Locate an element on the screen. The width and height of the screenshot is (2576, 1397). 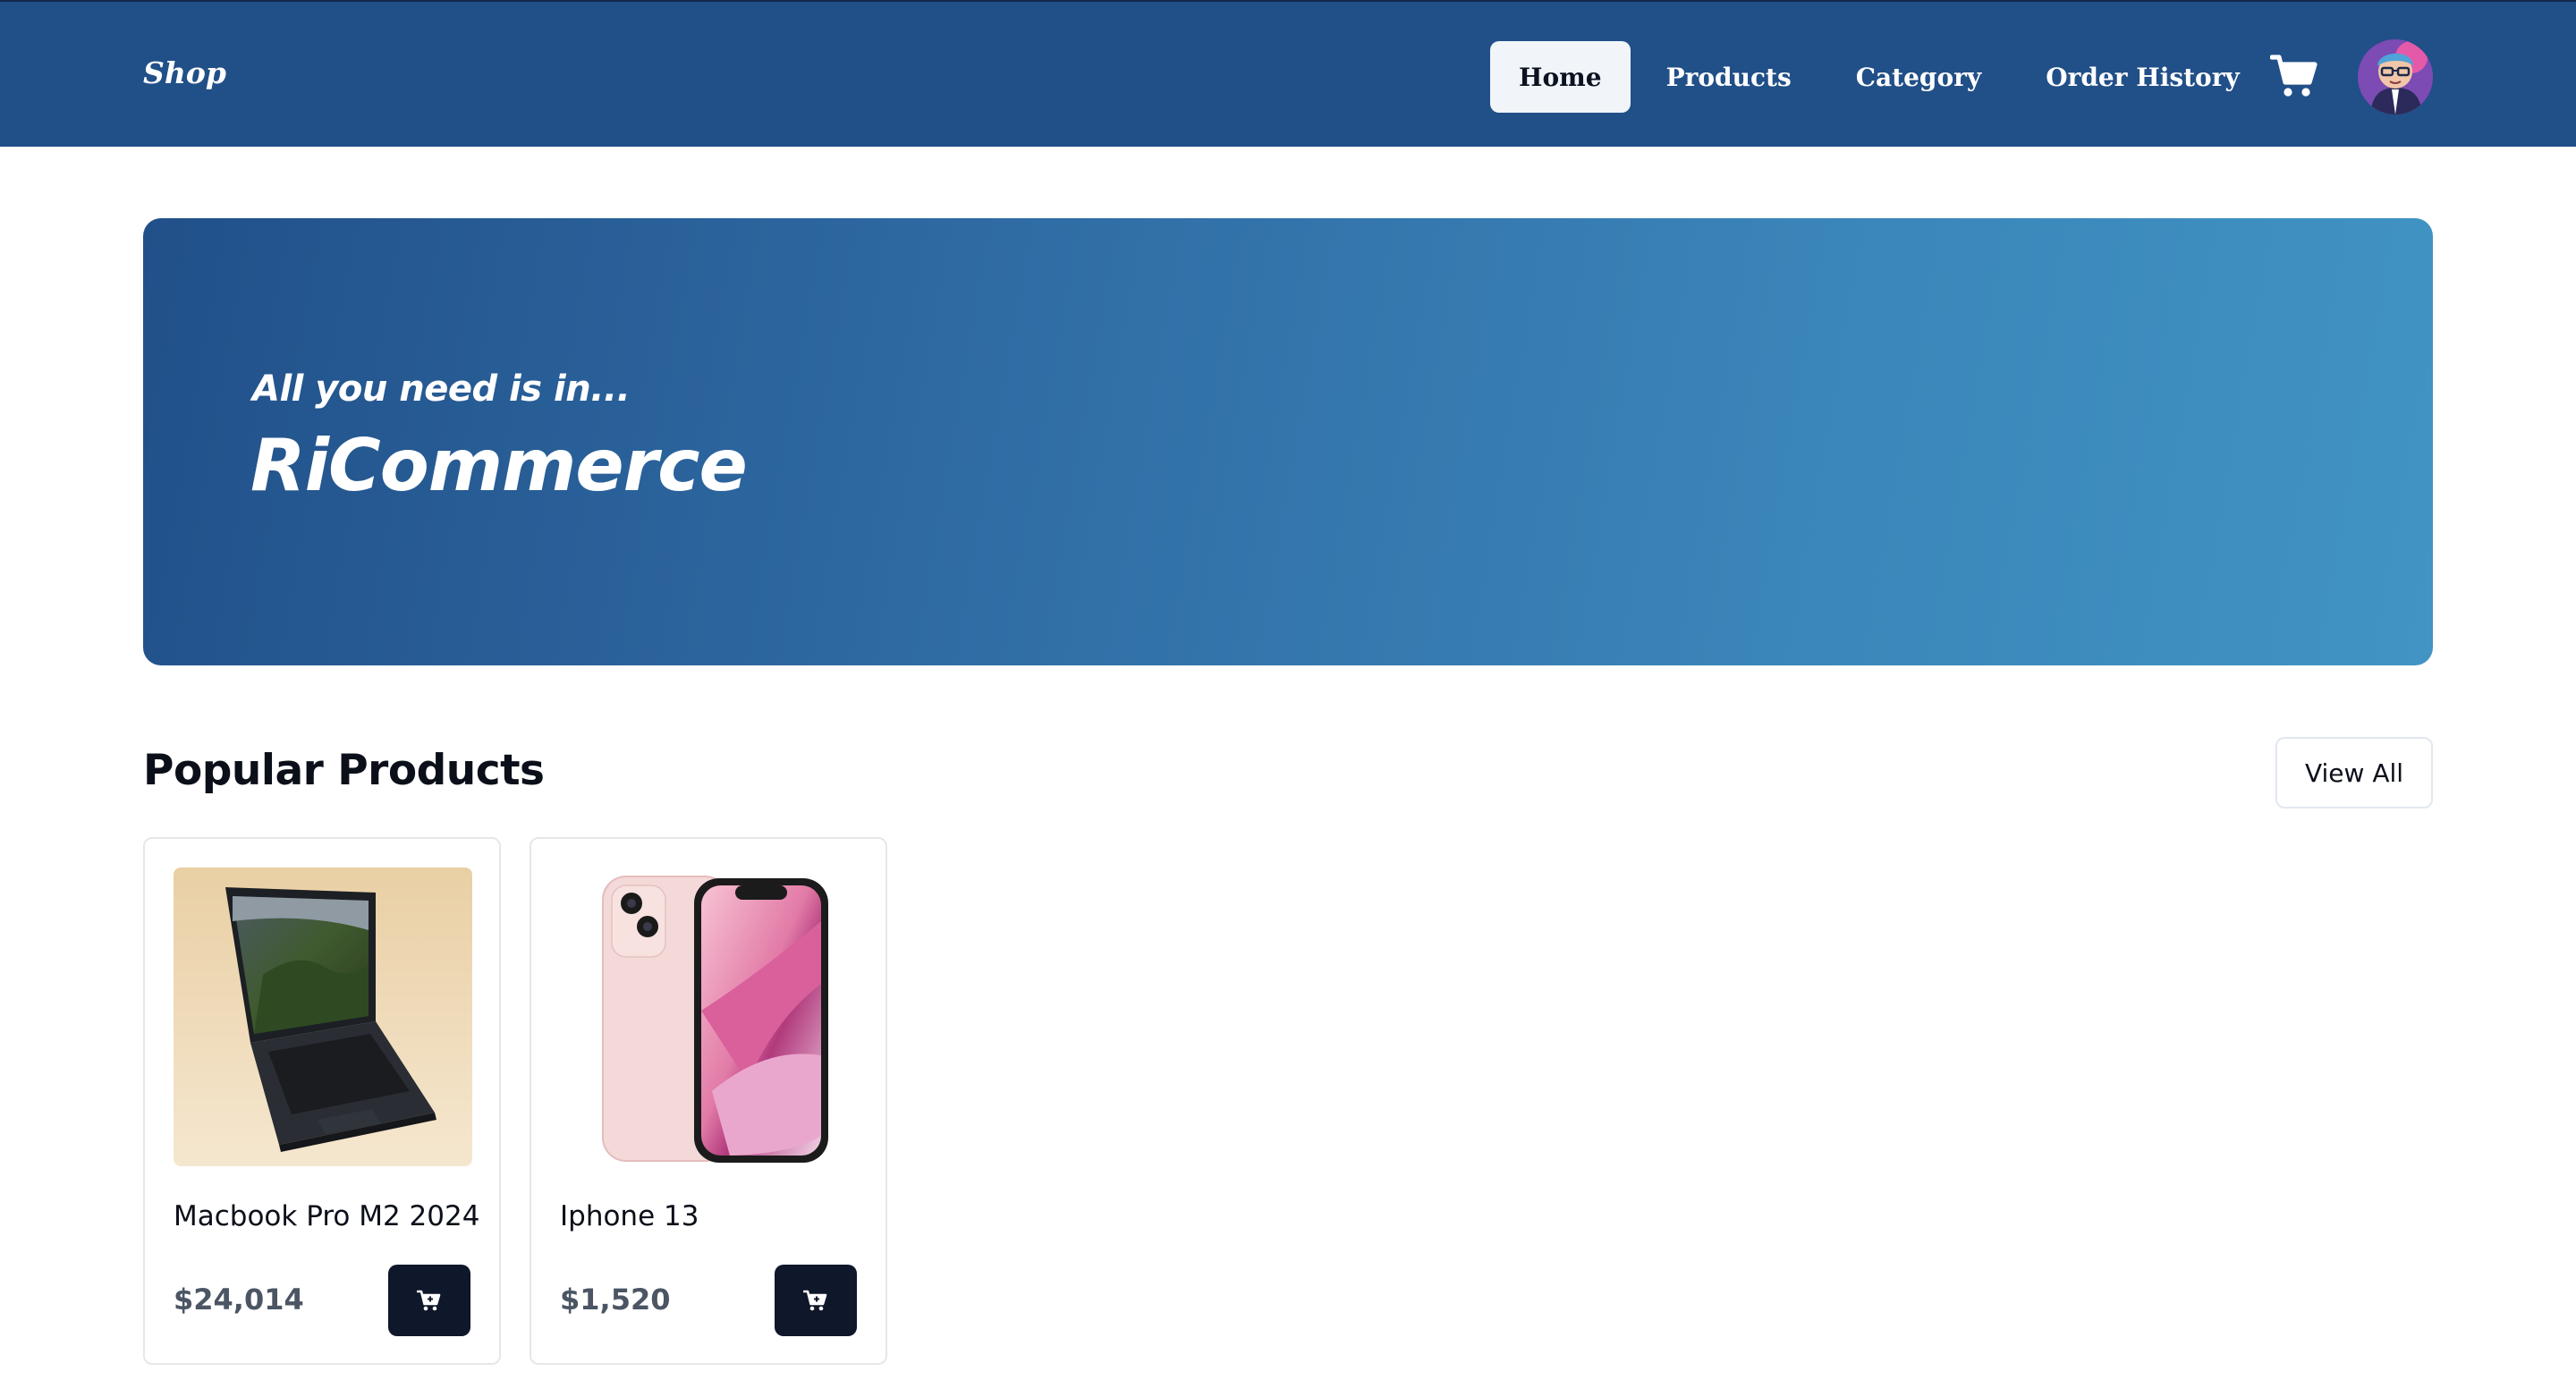
product-name: Macbook Pro M2 2024 is located at coordinates (326, 1216).